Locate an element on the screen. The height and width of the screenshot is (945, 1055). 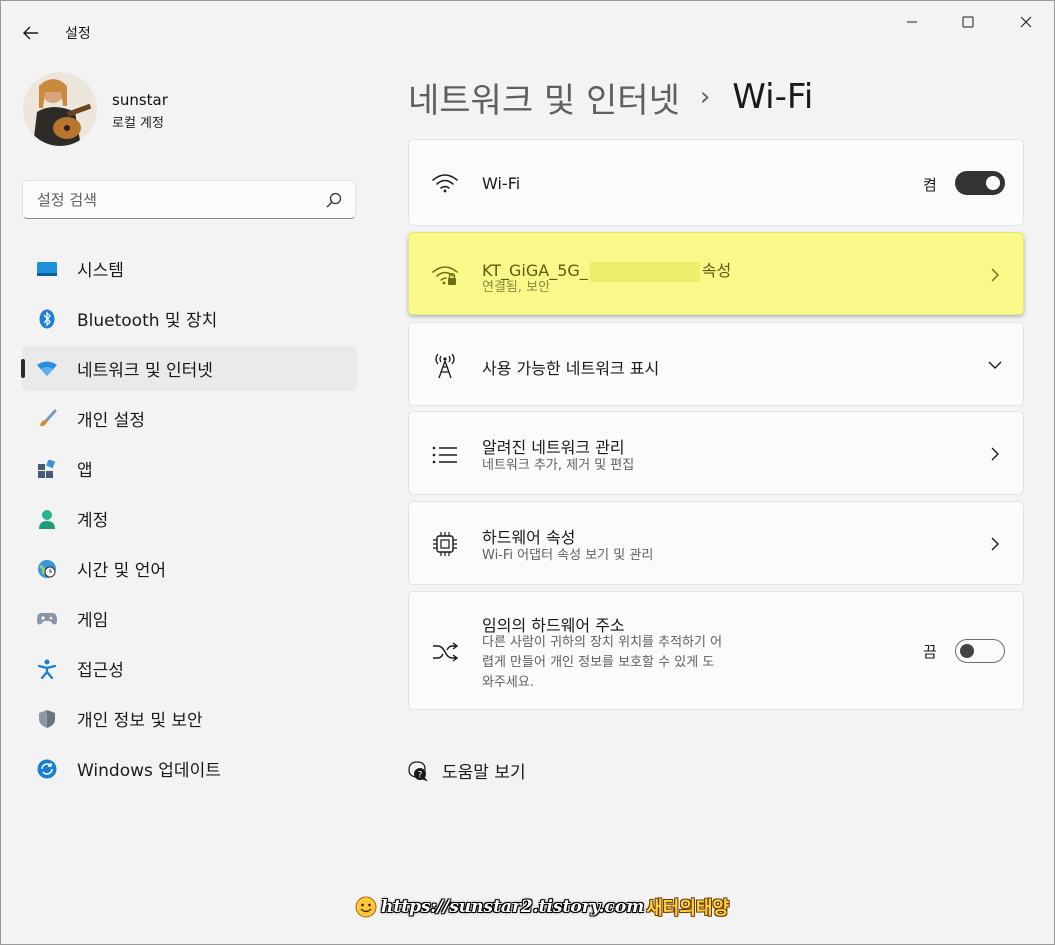
smiley-icon is located at coordinates (366, 907).